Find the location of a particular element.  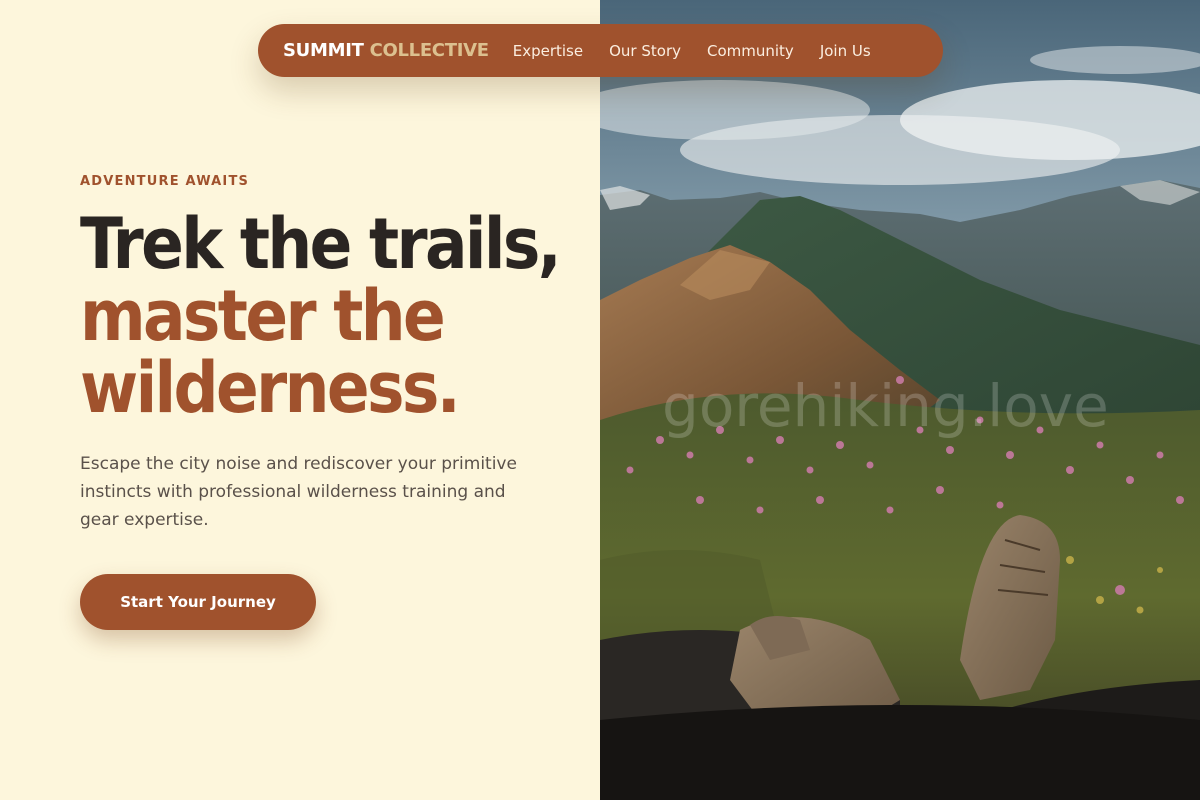

headline-line-2: master the is located at coordinates (263, 316).